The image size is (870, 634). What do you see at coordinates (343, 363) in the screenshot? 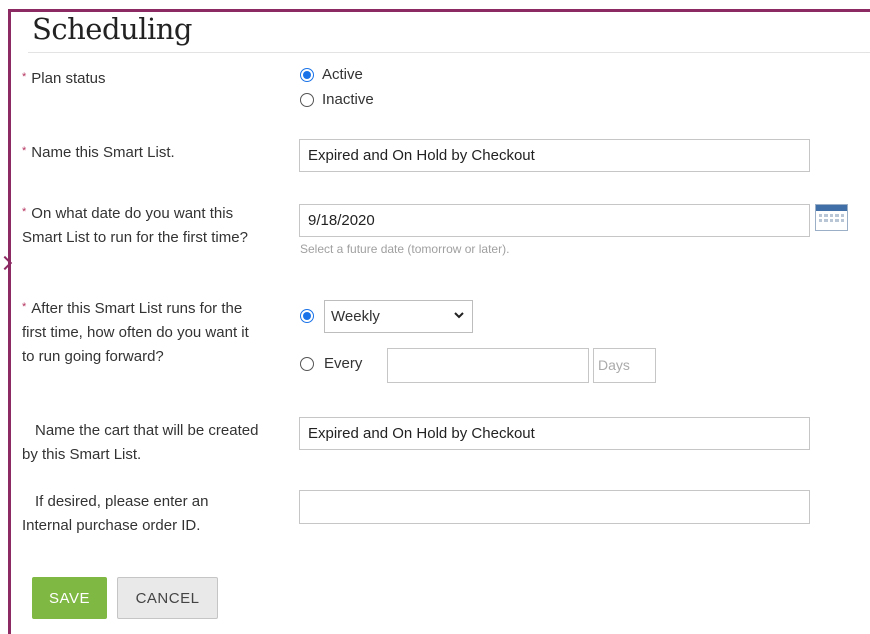
I see `radio-every-label: Every` at bounding box center [343, 363].